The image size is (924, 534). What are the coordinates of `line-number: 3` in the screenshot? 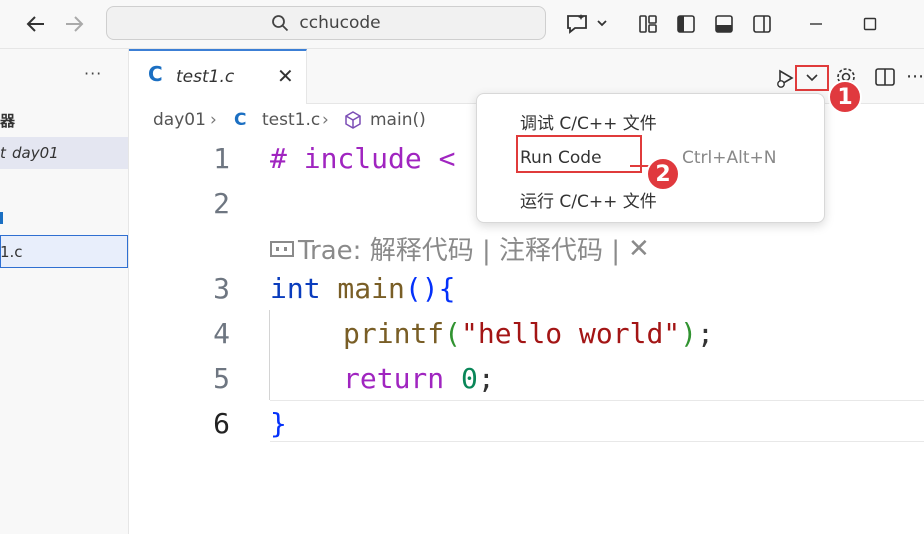 It's located at (221, 288).